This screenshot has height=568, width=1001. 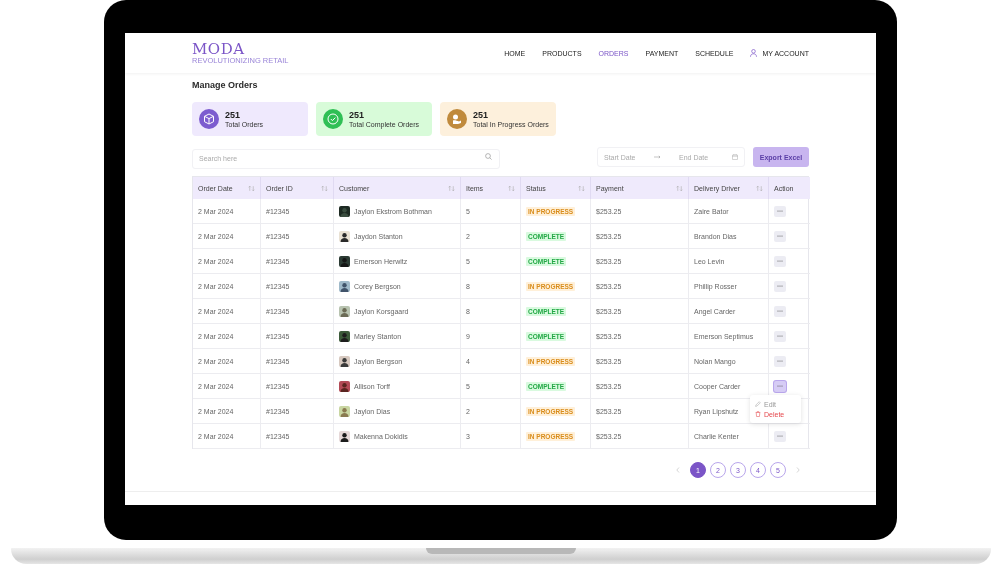 What do you see at coordinates (754, 53) in the screenshot?
I see `user-icon` at bounding box center [754, 53].